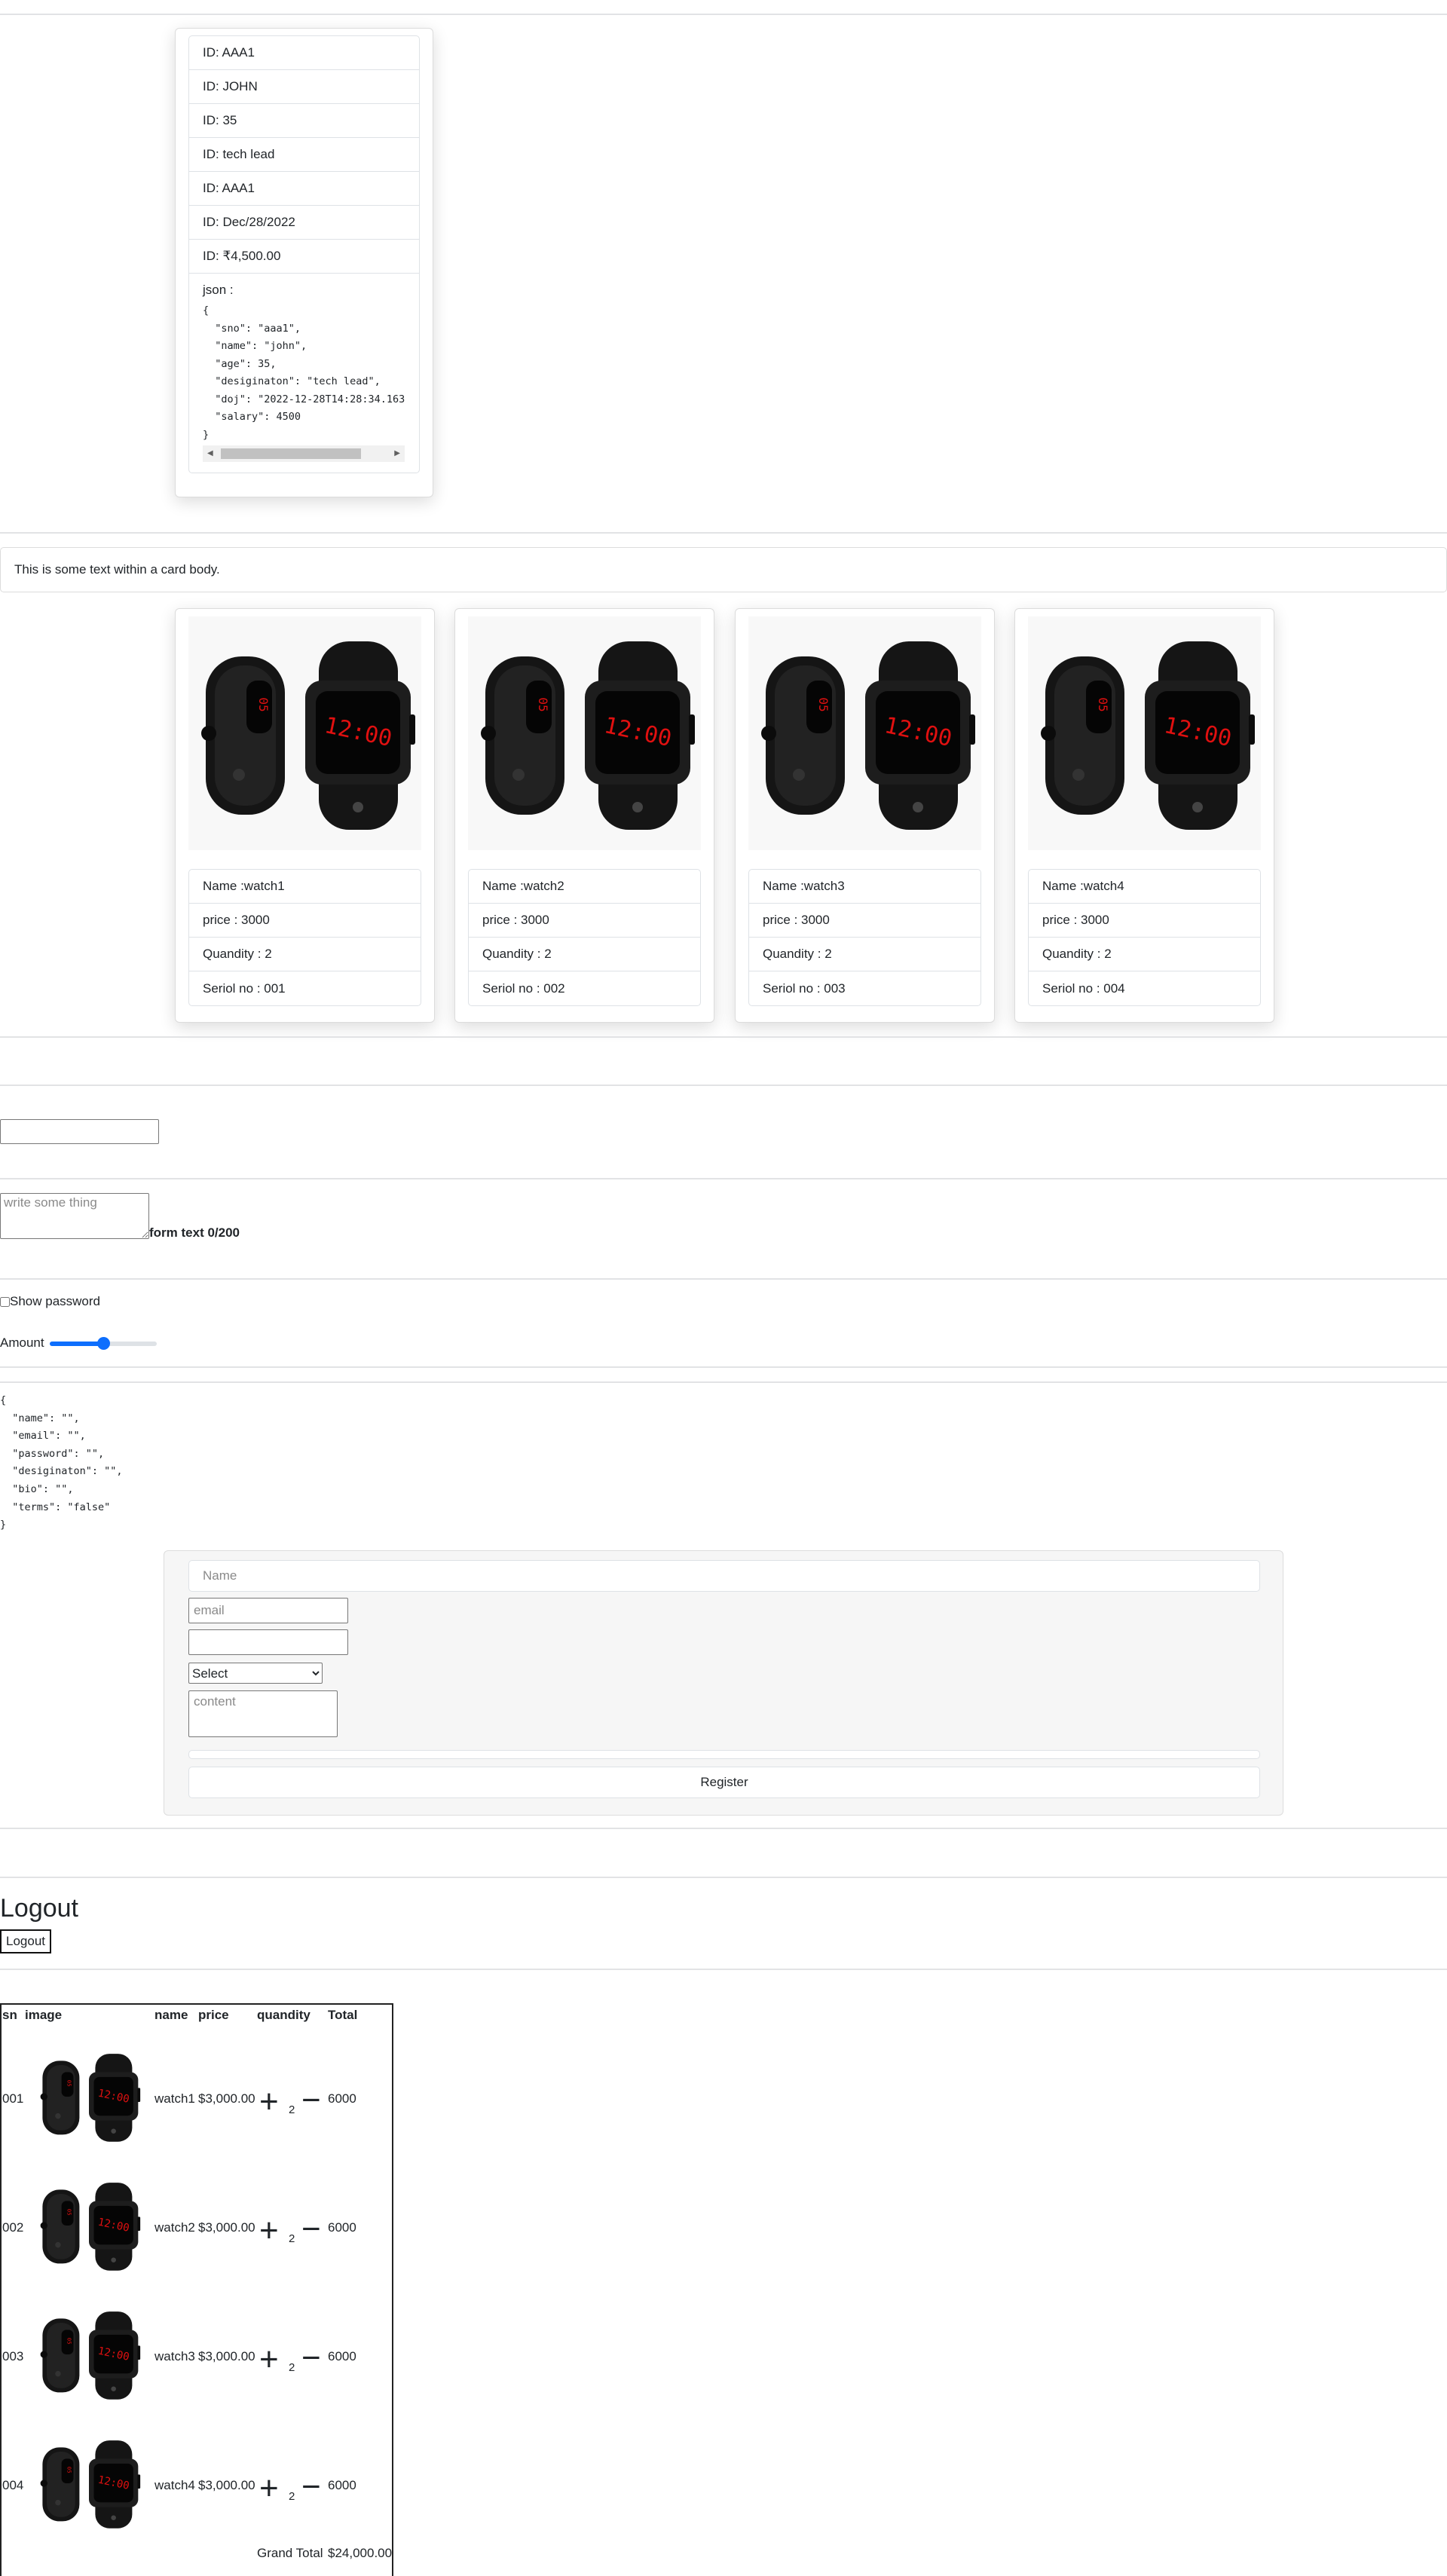 This screenshot has height=2576, width=1447. Describe the element at coordinates (104, 1343) in the screenshot. I see `amount-slider-thumb` at that location.